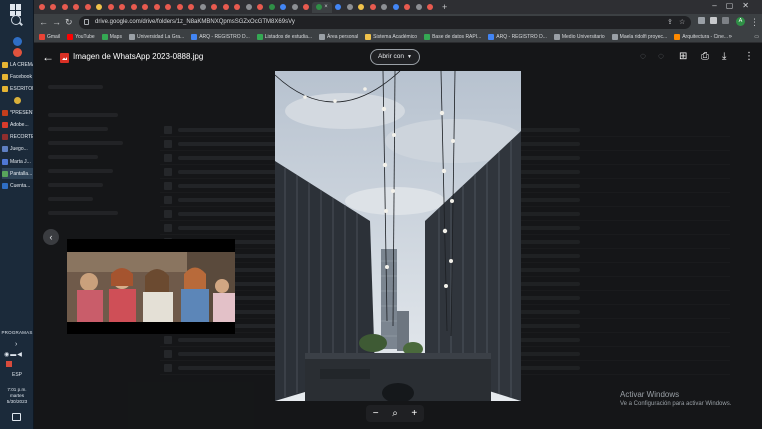 The width and height of the screenshot is (762, 429). I want to click on window-controls: –▢✕, so click(735, 5).